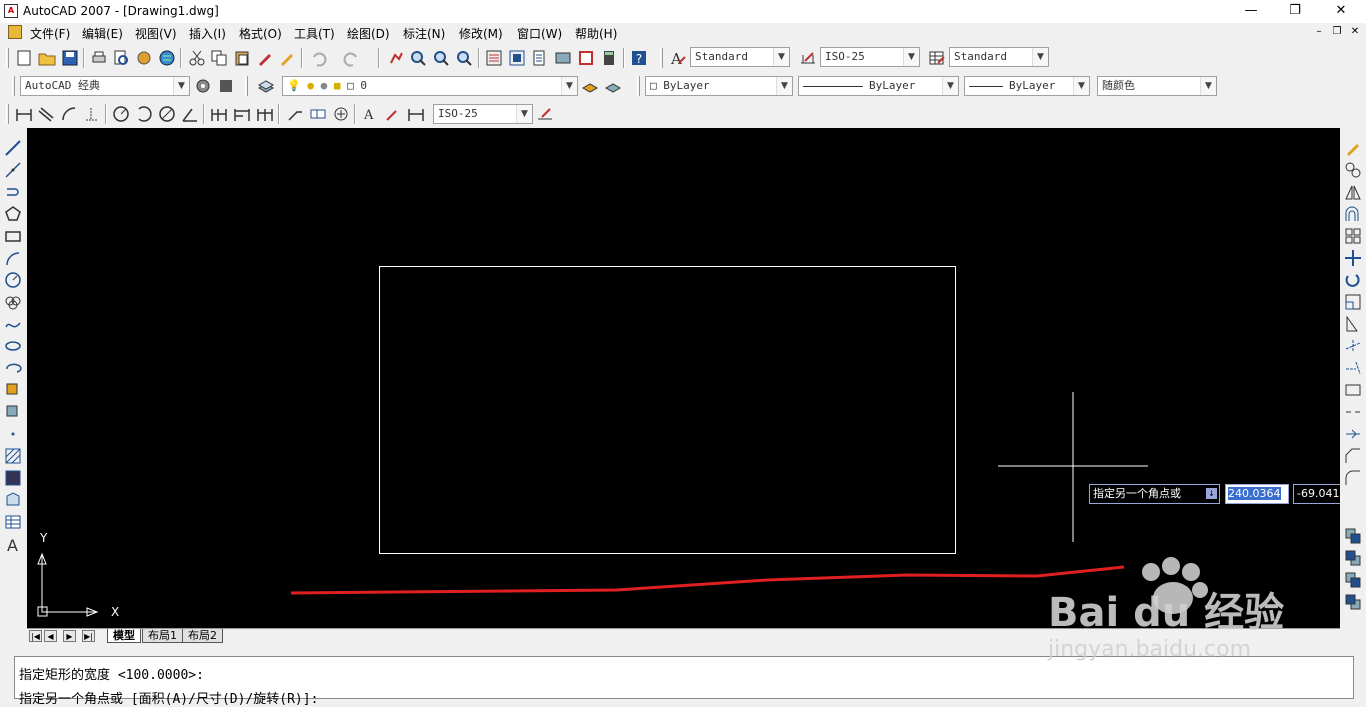 The height and width of the screenshot is (707, 1366). Describe the element at coordinates (1353, 390) in the screenshot. I see `break-at-point-icon` at that location.